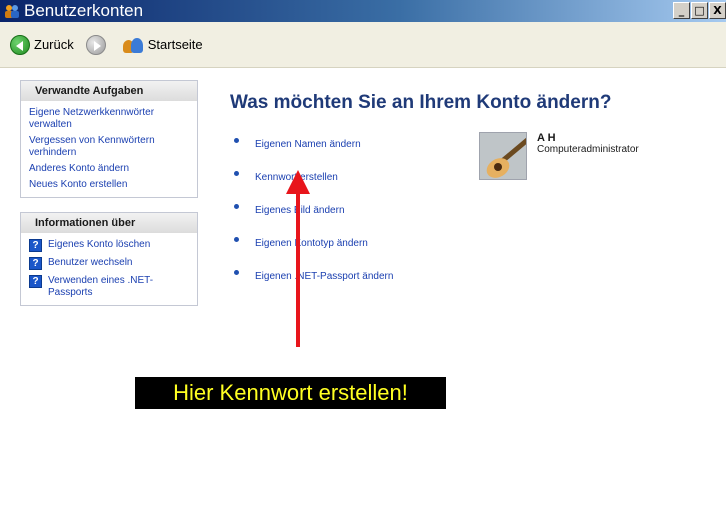 This screenshot has height=531, width=726. Describe the element at coordinates (503, 156) in the screenshot. I see `avatar` at that location.